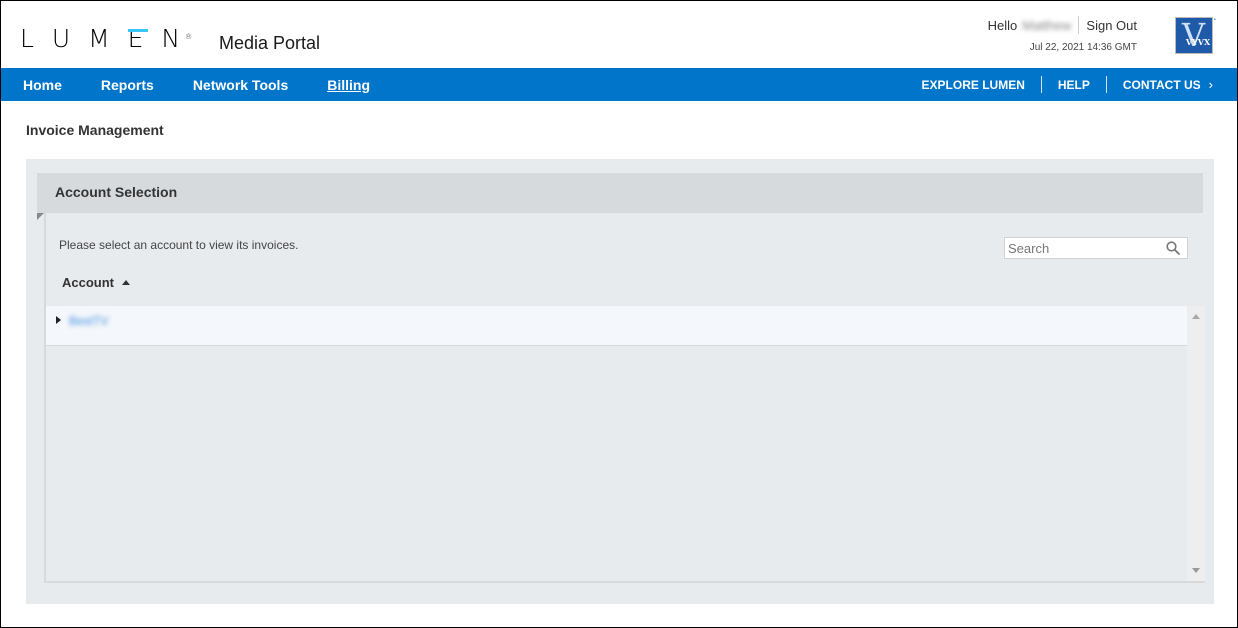 This screenshot has width=1238, height=628. Describe the element at coordinates (189, 37) in the screenshot. I see `trademark: ®` at that location.